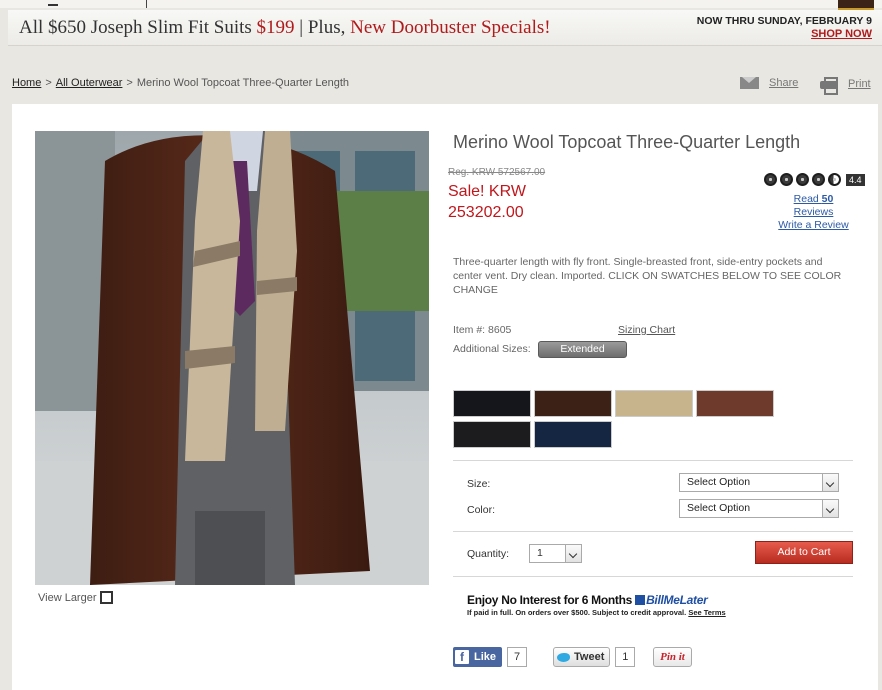  I want to click on sale-price-block: Sale! KRW 253202.00, so click(487, 202).